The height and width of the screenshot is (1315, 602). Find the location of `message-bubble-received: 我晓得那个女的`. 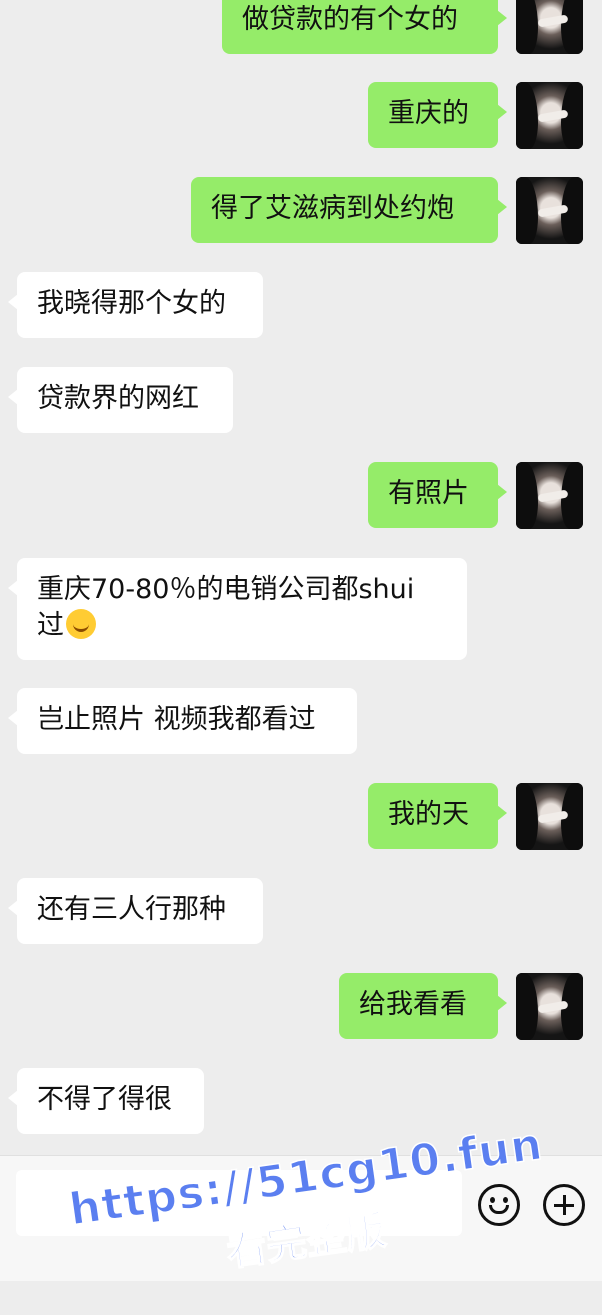

message-bubble-received: 我晓得那个女的 is located at coordinates (135, 305).